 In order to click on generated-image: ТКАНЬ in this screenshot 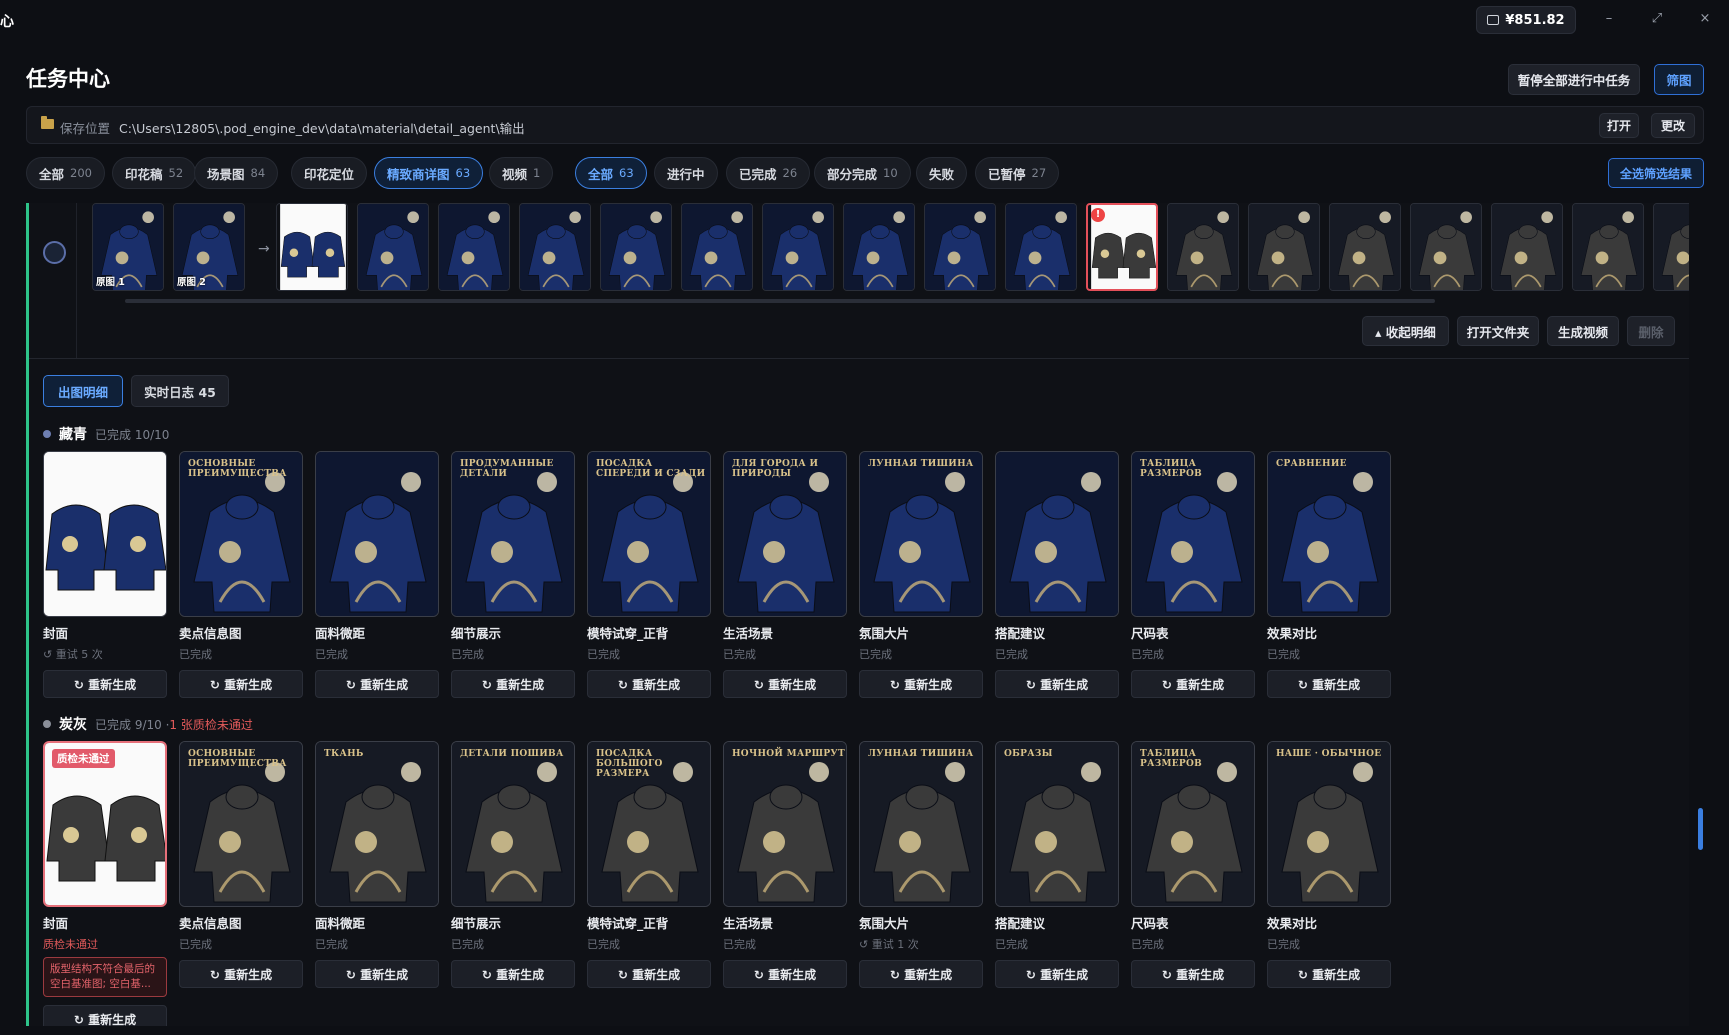, I will do `click(377, 824)`.